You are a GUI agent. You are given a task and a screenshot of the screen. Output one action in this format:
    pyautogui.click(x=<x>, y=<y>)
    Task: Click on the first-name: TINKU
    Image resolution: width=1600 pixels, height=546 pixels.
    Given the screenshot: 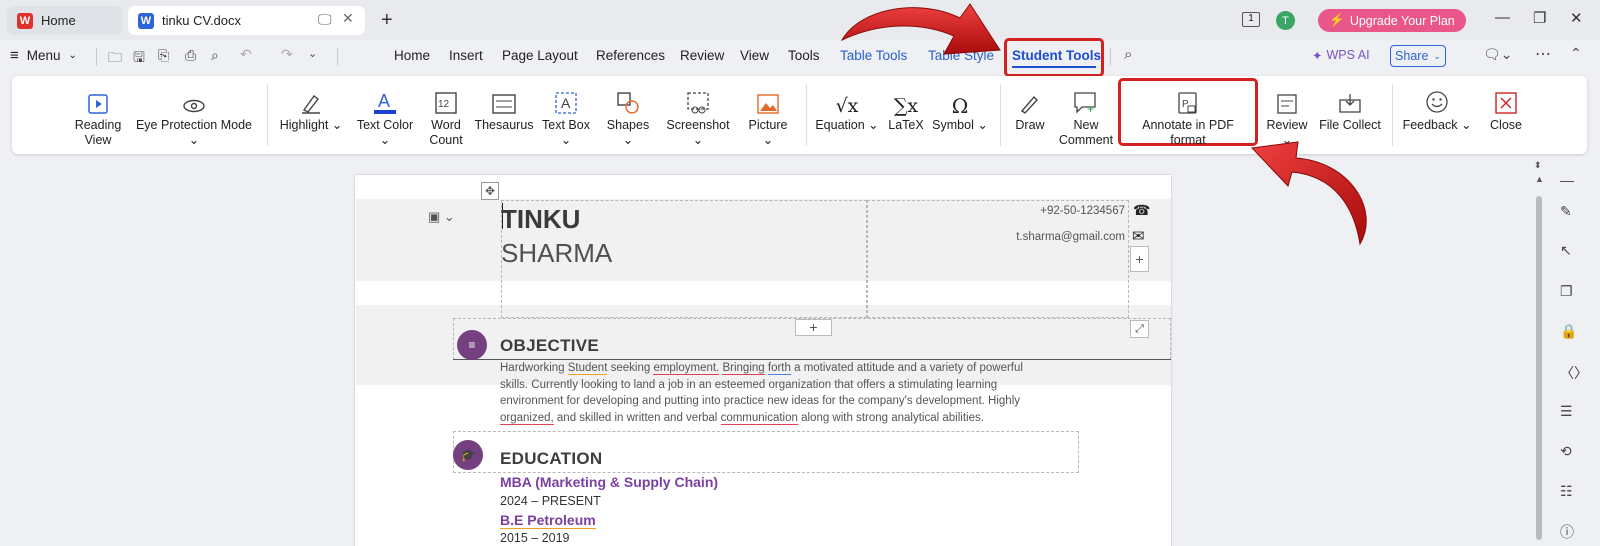 What is the action you would take?
    pyautogui.click(x=540, y=219)
    